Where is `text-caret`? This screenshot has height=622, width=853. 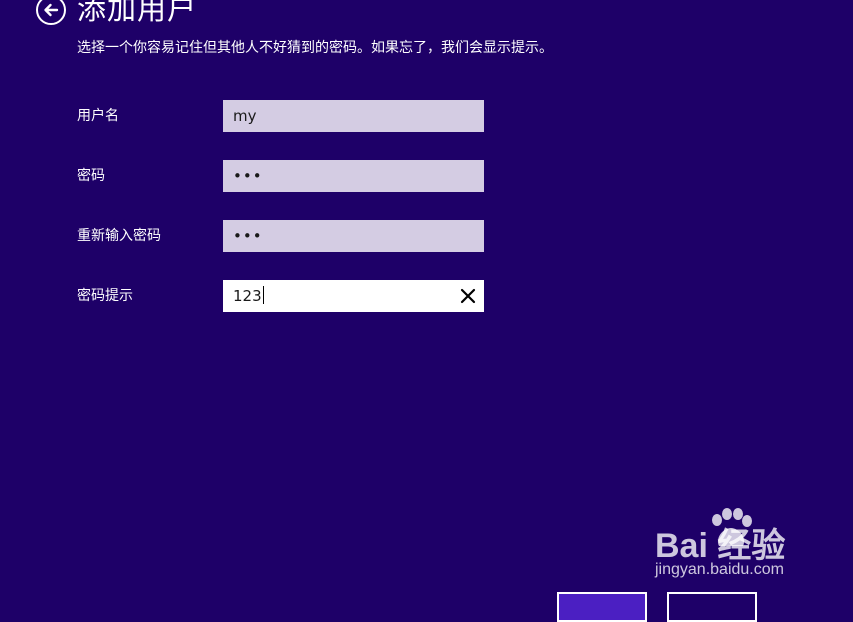
text-caret is located at coordinates (263, 295).